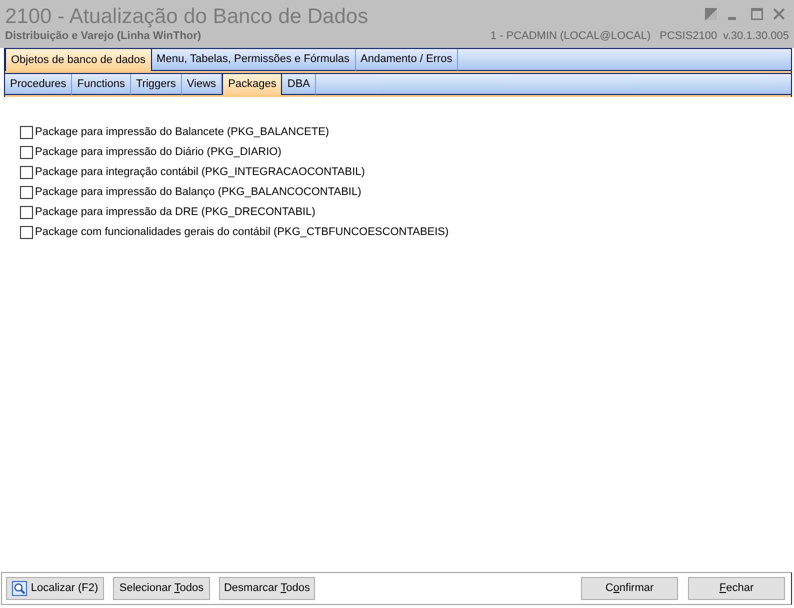  Describe the element at coordinates (186, 17) in the screenshot. I see `window-title: 2100 - Atualização do Banco de Dados` at that location.